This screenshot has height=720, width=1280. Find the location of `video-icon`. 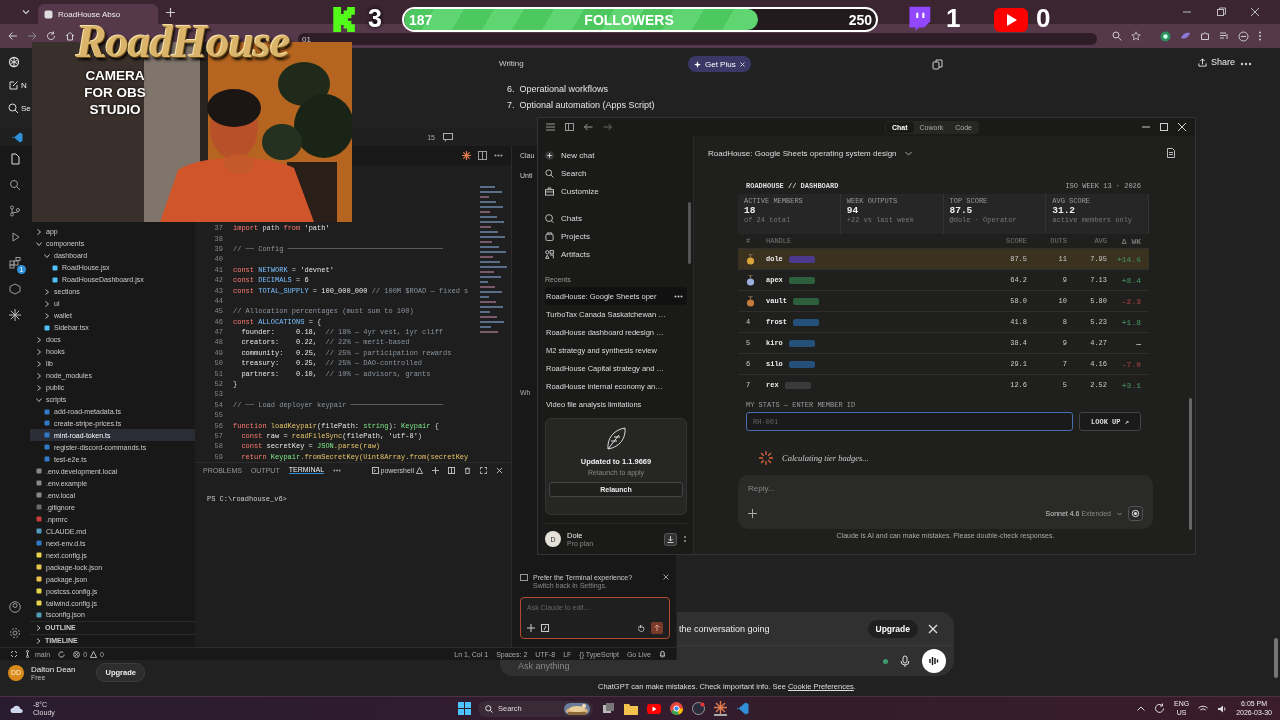

video-icon is located at coordinates (654, 708).